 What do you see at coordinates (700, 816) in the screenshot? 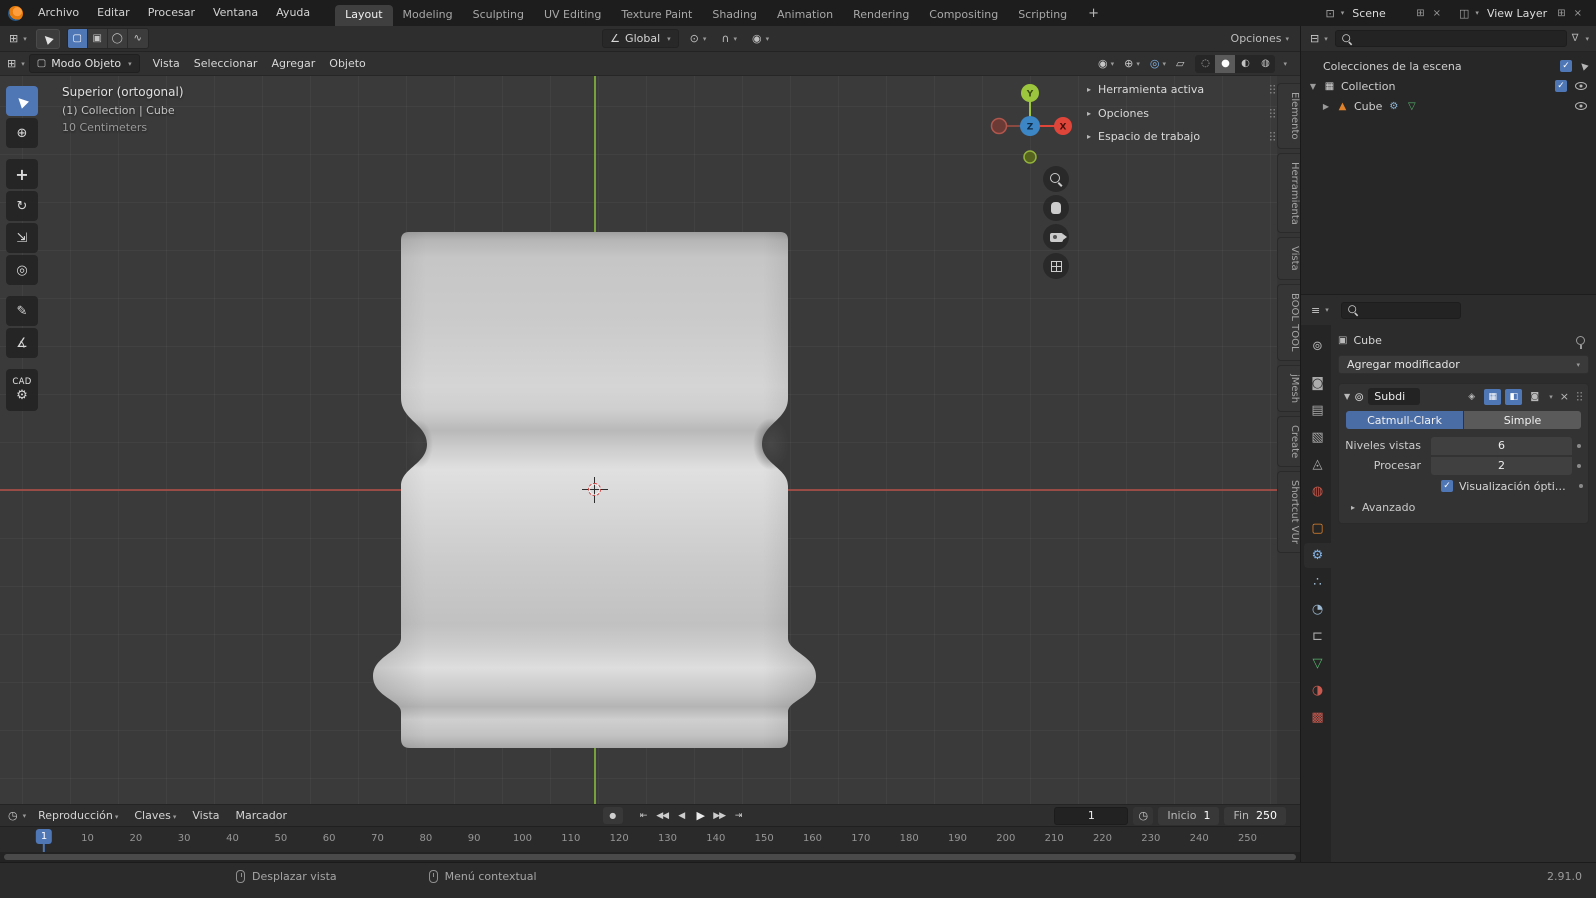
I see `play-button: ▶` at bounding box center [700, 816].